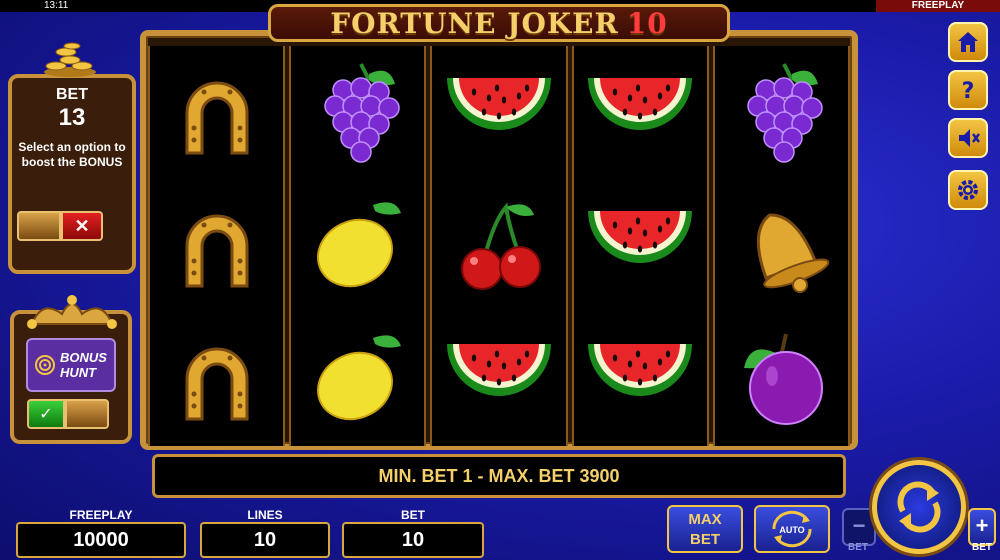  I want to click on bet-value: 13, so click(72, 117).